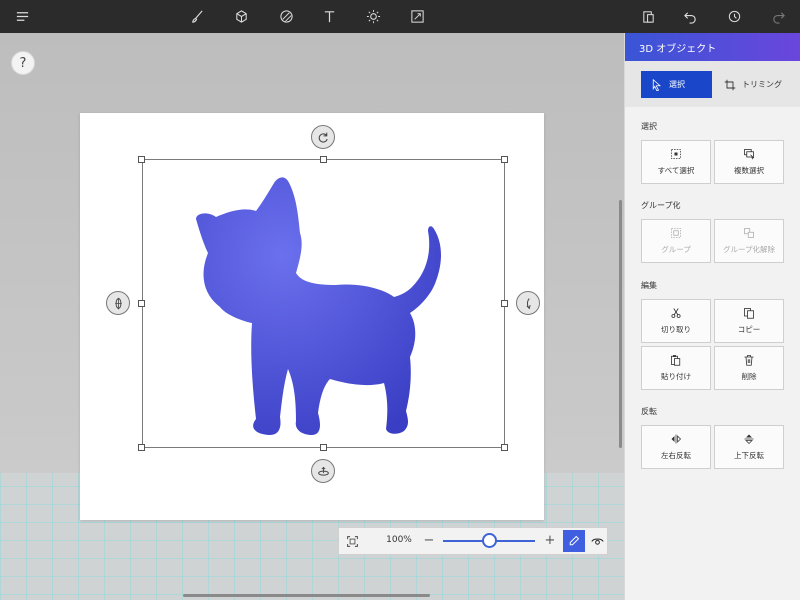 The width and height of the screenshot is (800, 600). Describe the element at coordinates (749, 170) in the screenshot. I see `multi-select-label: 複数選択` at that location.